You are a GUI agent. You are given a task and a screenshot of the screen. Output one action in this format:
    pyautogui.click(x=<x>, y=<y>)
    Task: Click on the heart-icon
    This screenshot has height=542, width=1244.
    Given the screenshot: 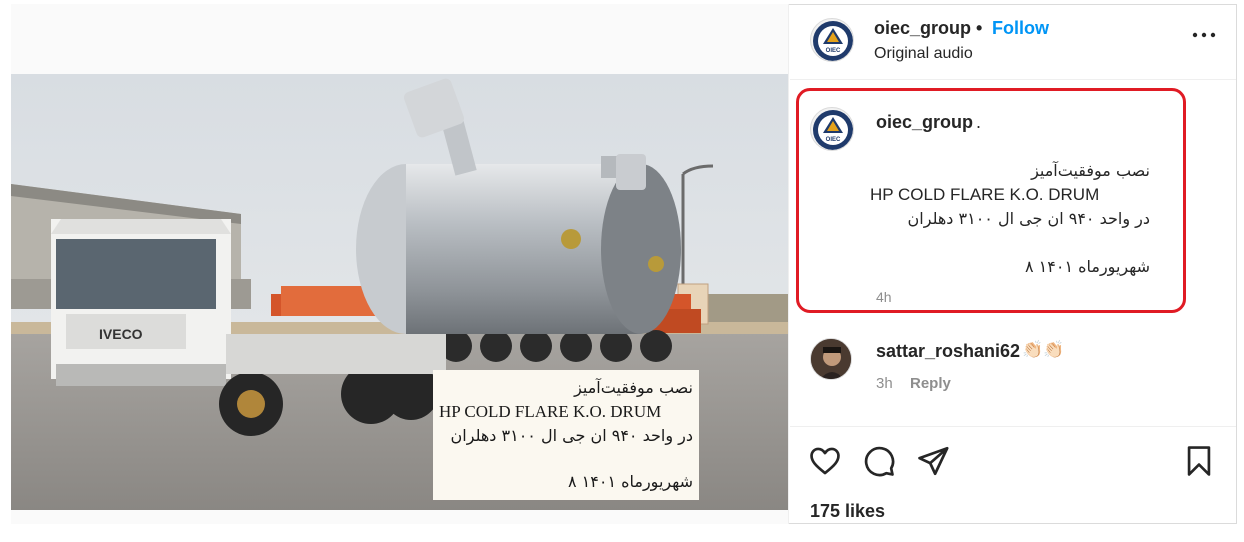 What is the action you would take?
    pyautogui.click(x=825, y=461)
    